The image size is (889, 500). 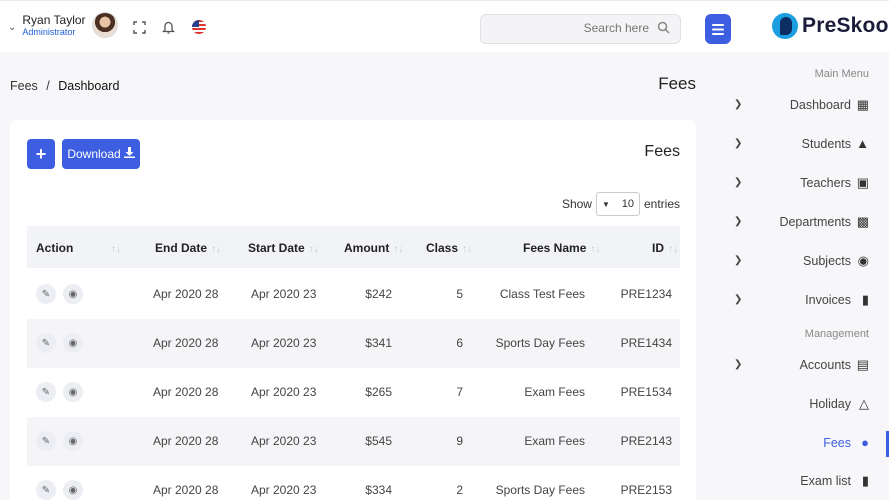 I want to click on breadcrumb-current: Dashboard, so click(x=89, y=86).